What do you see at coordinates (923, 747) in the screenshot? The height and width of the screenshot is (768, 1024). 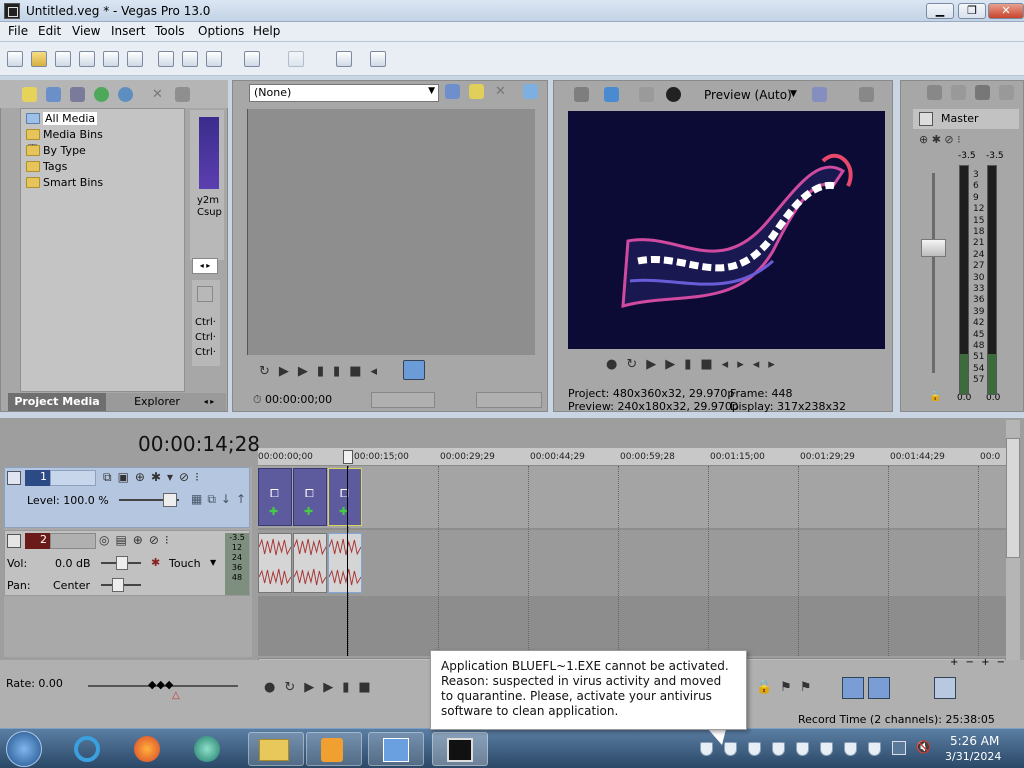 I see `volume-muted-icon: 🔇` at bounding box center [923, 747].